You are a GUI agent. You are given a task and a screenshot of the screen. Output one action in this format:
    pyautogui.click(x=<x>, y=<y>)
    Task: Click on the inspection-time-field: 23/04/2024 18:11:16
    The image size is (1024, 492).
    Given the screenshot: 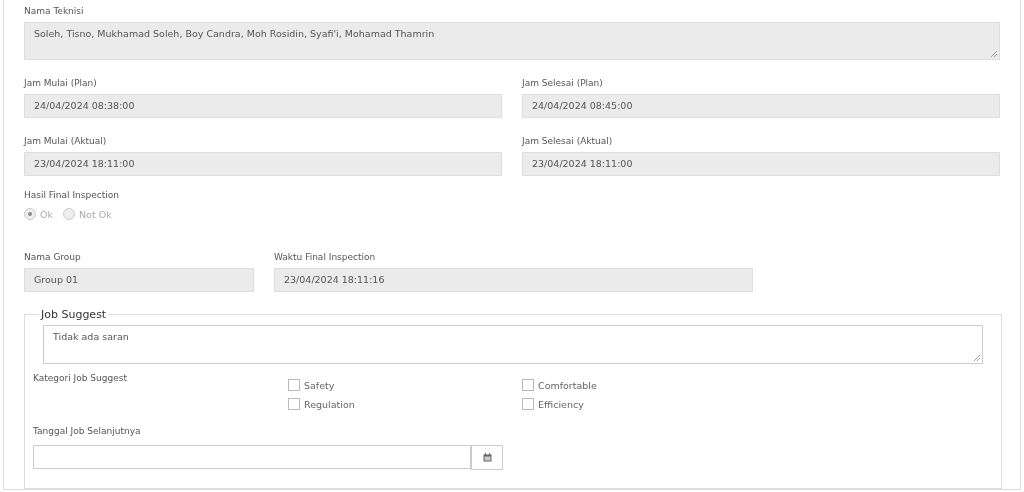 What is the action you would take?
    pyautogui.click(x=513, y=280)
    